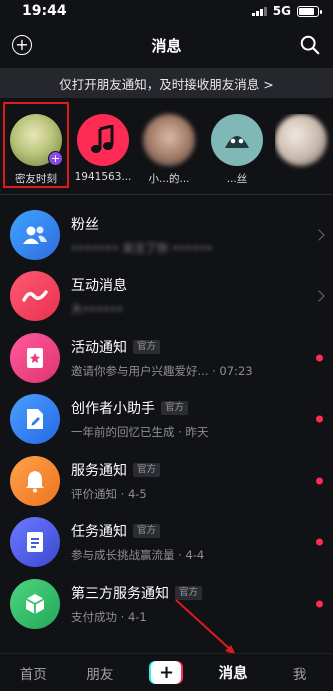 Image resolution: width=333 pixels, height=691 pixels. Describe the element at coordinates (138, 555) in the screenshot. I see `message-subtitle: 参与成长挑战赢流量 · 4-4` at that location.